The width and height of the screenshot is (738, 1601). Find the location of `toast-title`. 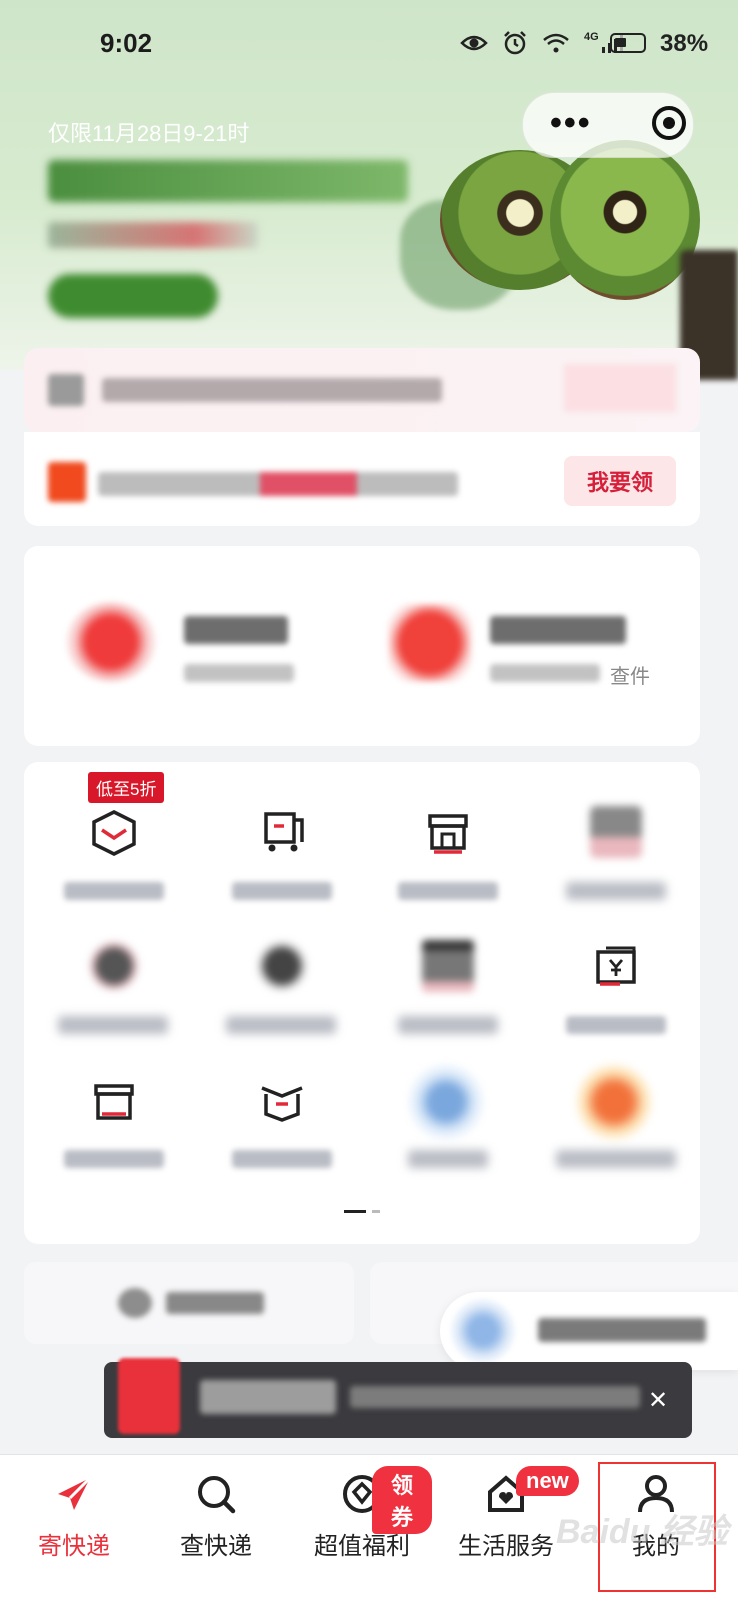

toast-title is located at coordinates (268, 1397).